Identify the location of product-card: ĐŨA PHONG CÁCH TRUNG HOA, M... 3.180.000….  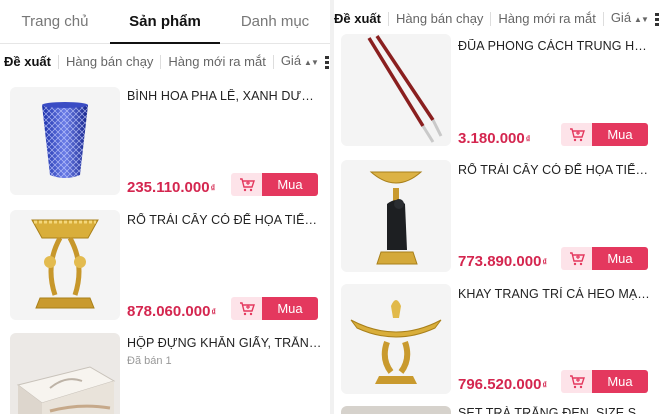
(497, 91).